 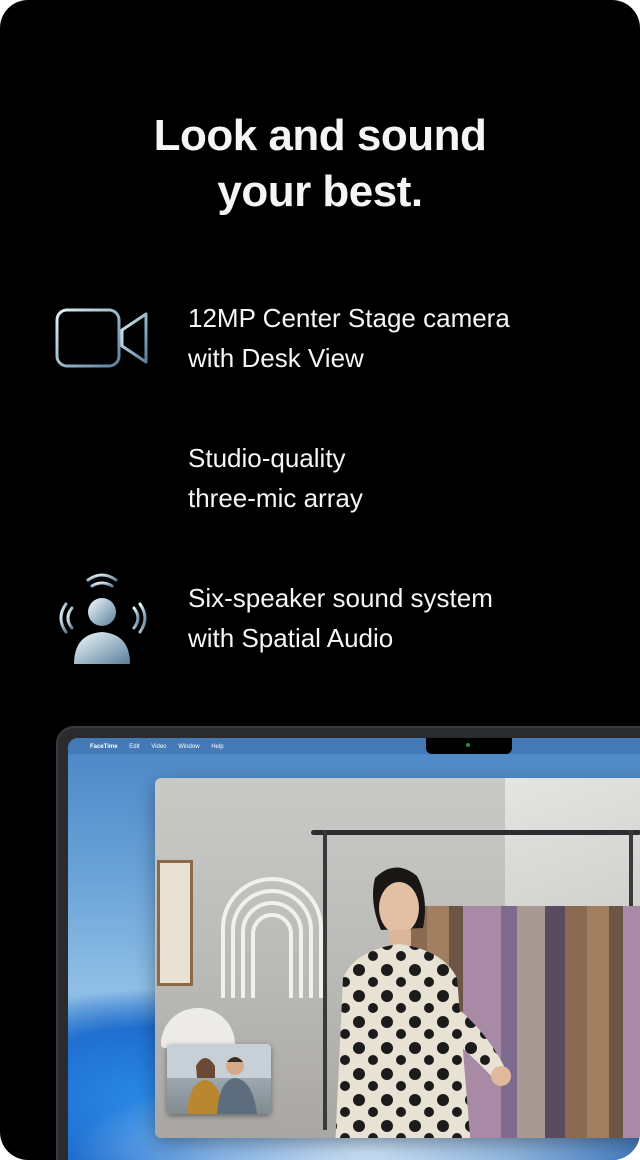 I want to click on feature-microphones-line-2: three-mic array, so click(x=275, y=498).